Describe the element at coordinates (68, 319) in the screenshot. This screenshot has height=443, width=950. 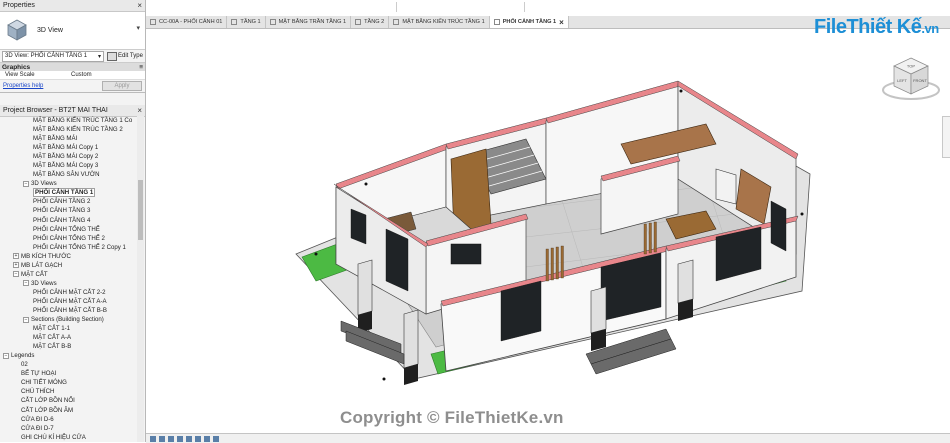
I see `browser-item: − Sections (Building Section)` at that location.